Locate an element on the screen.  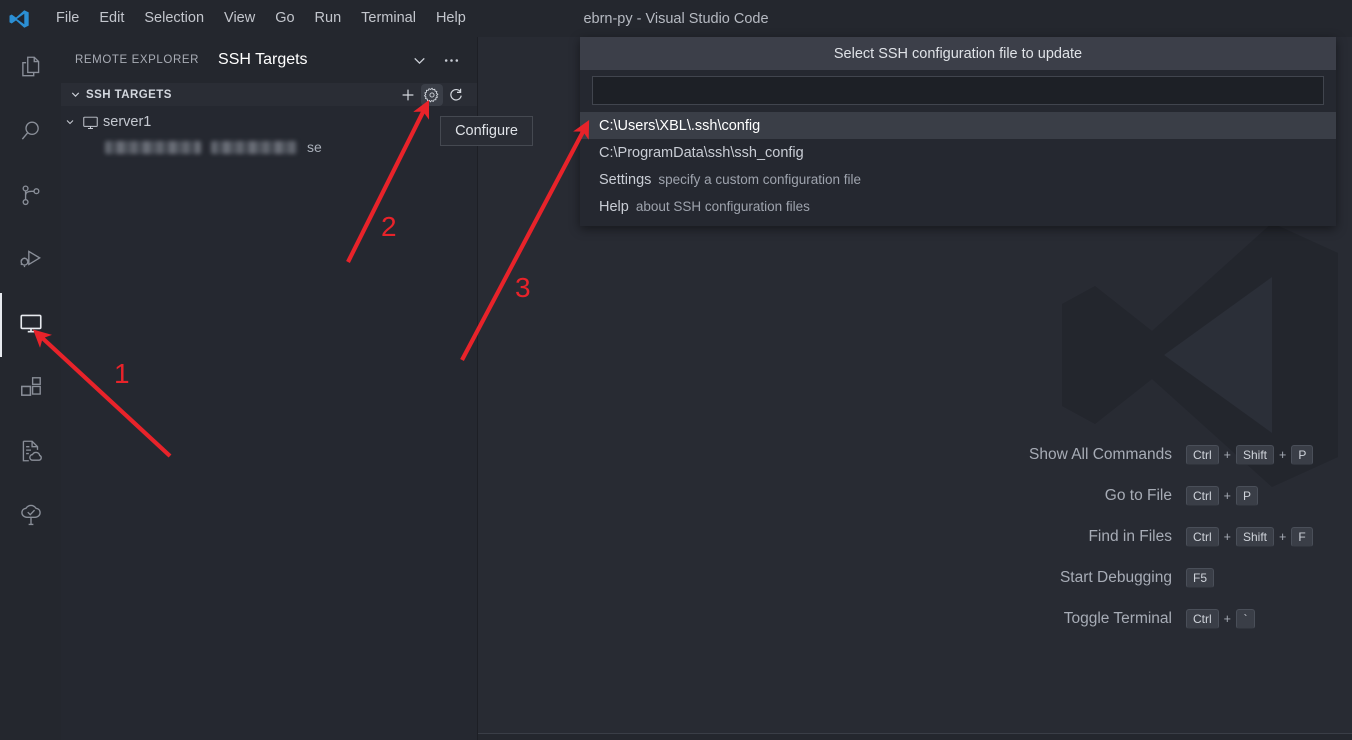
key-f5: F5 is located at coordinates (1200, 578).